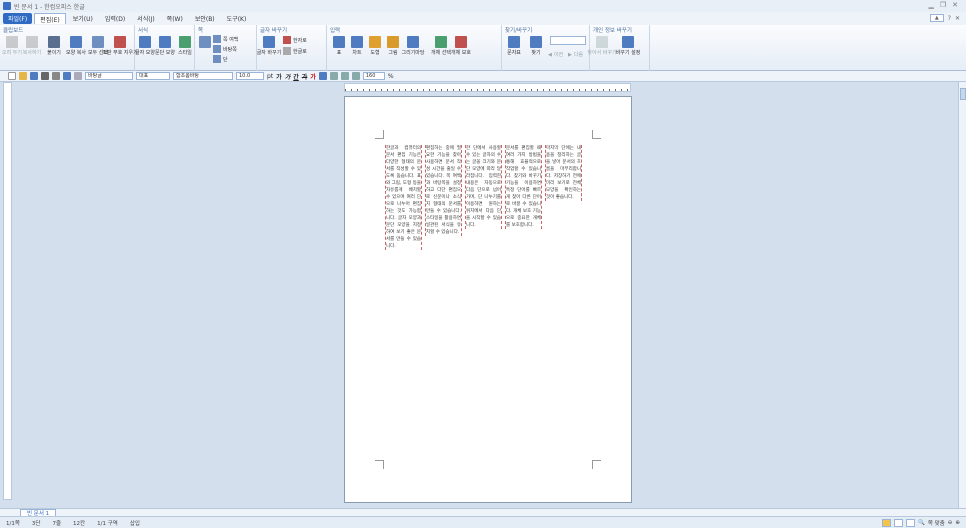  What do you see at coordinates (50, 18) in the screenshot?
I see `menu-edit: 편집(E)` at bounding box center [50, 18].